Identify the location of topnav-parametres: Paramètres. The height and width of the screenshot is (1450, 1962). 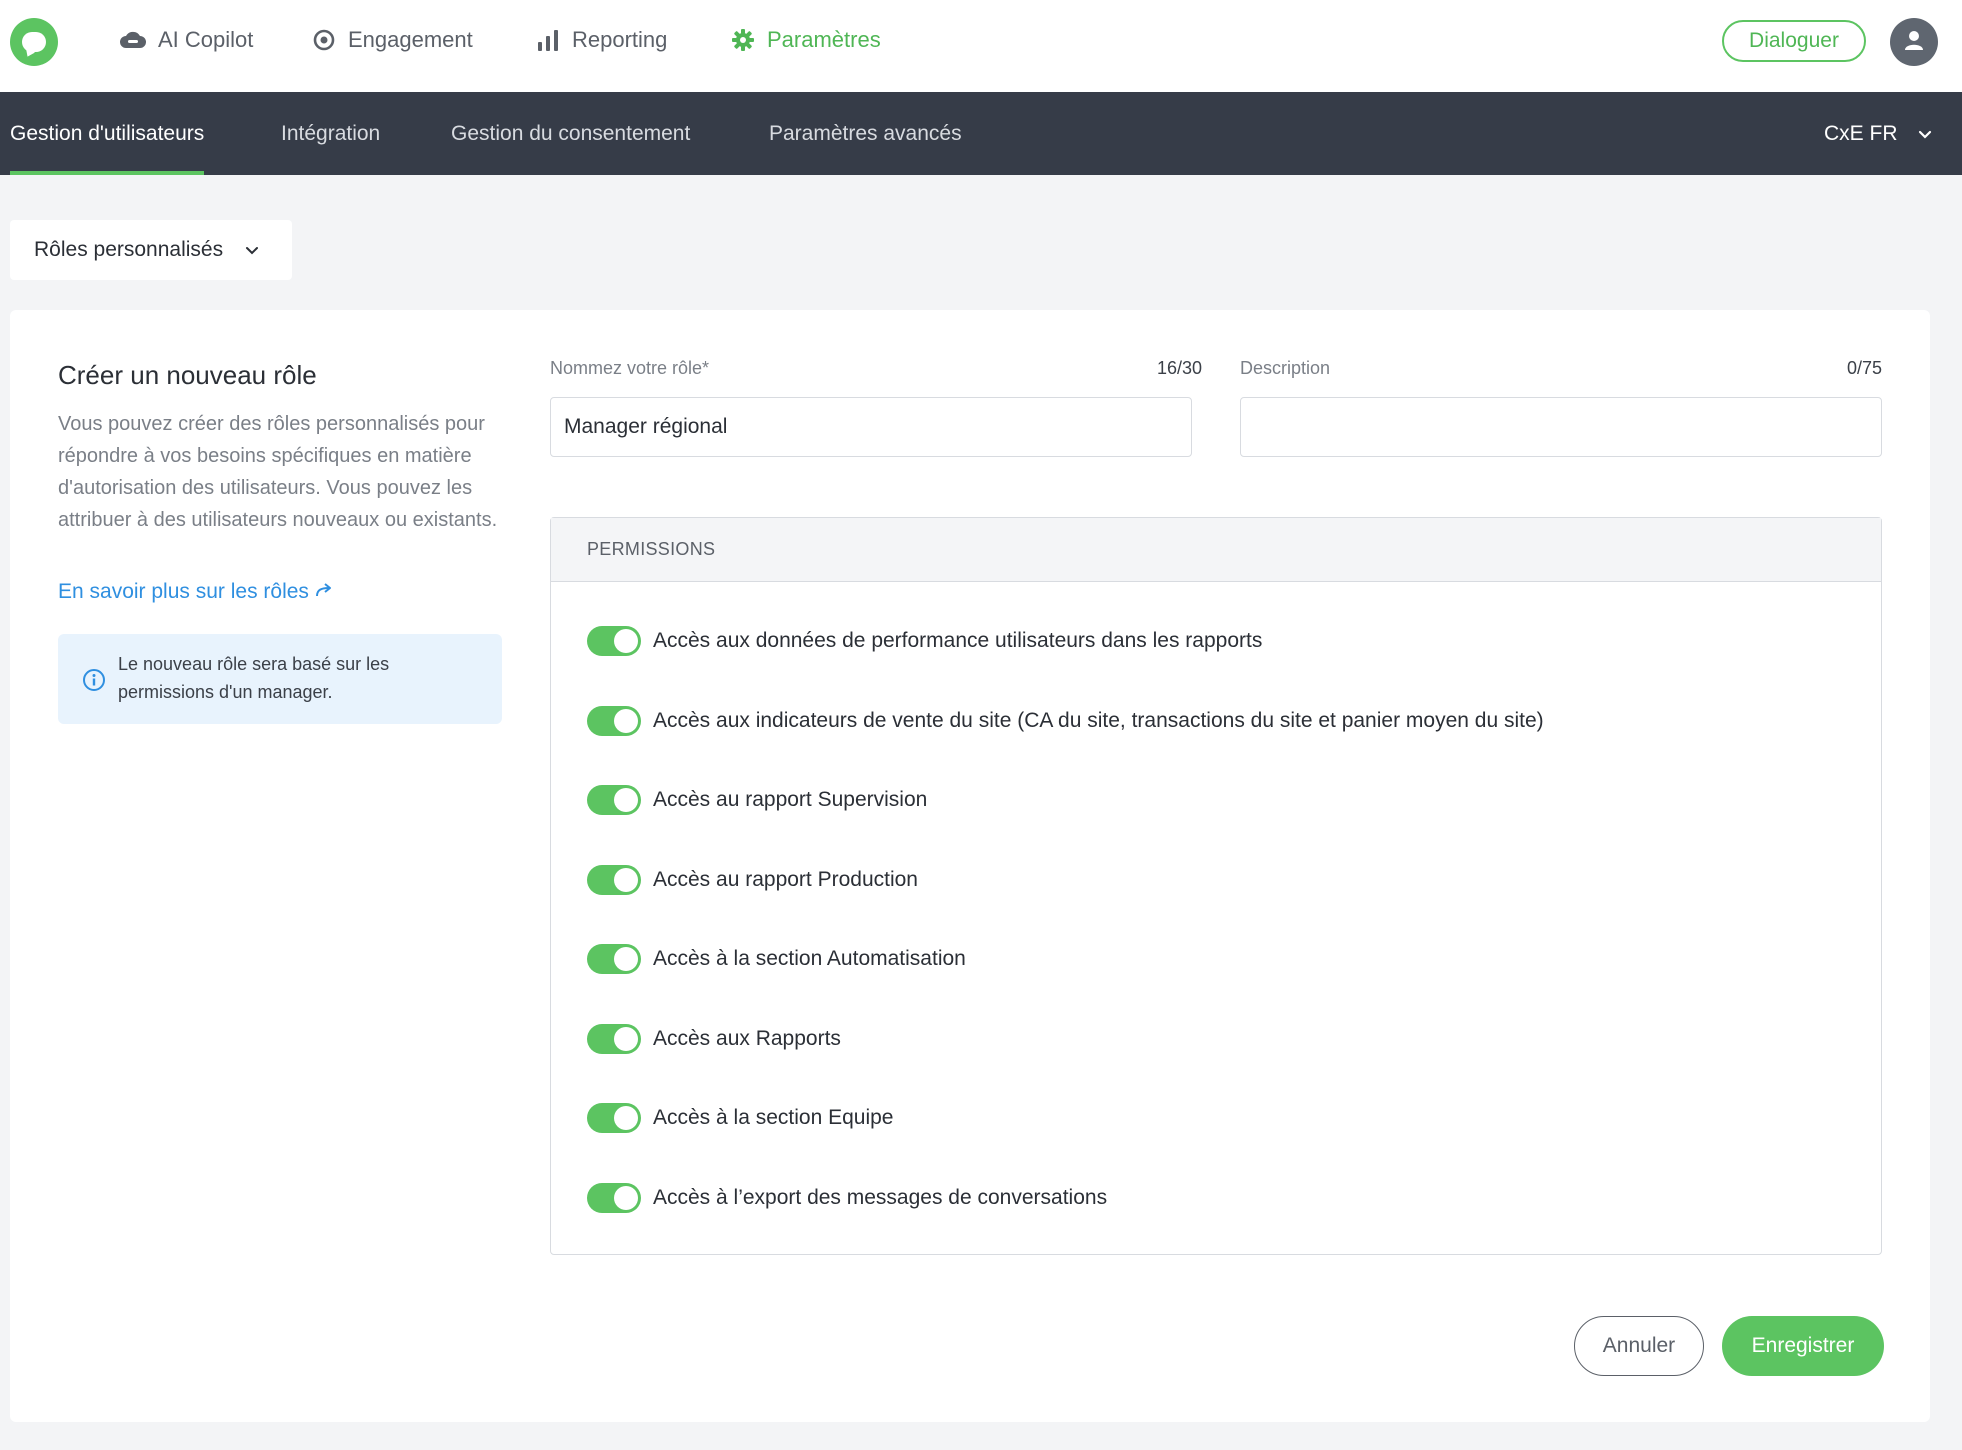
(806, 40).